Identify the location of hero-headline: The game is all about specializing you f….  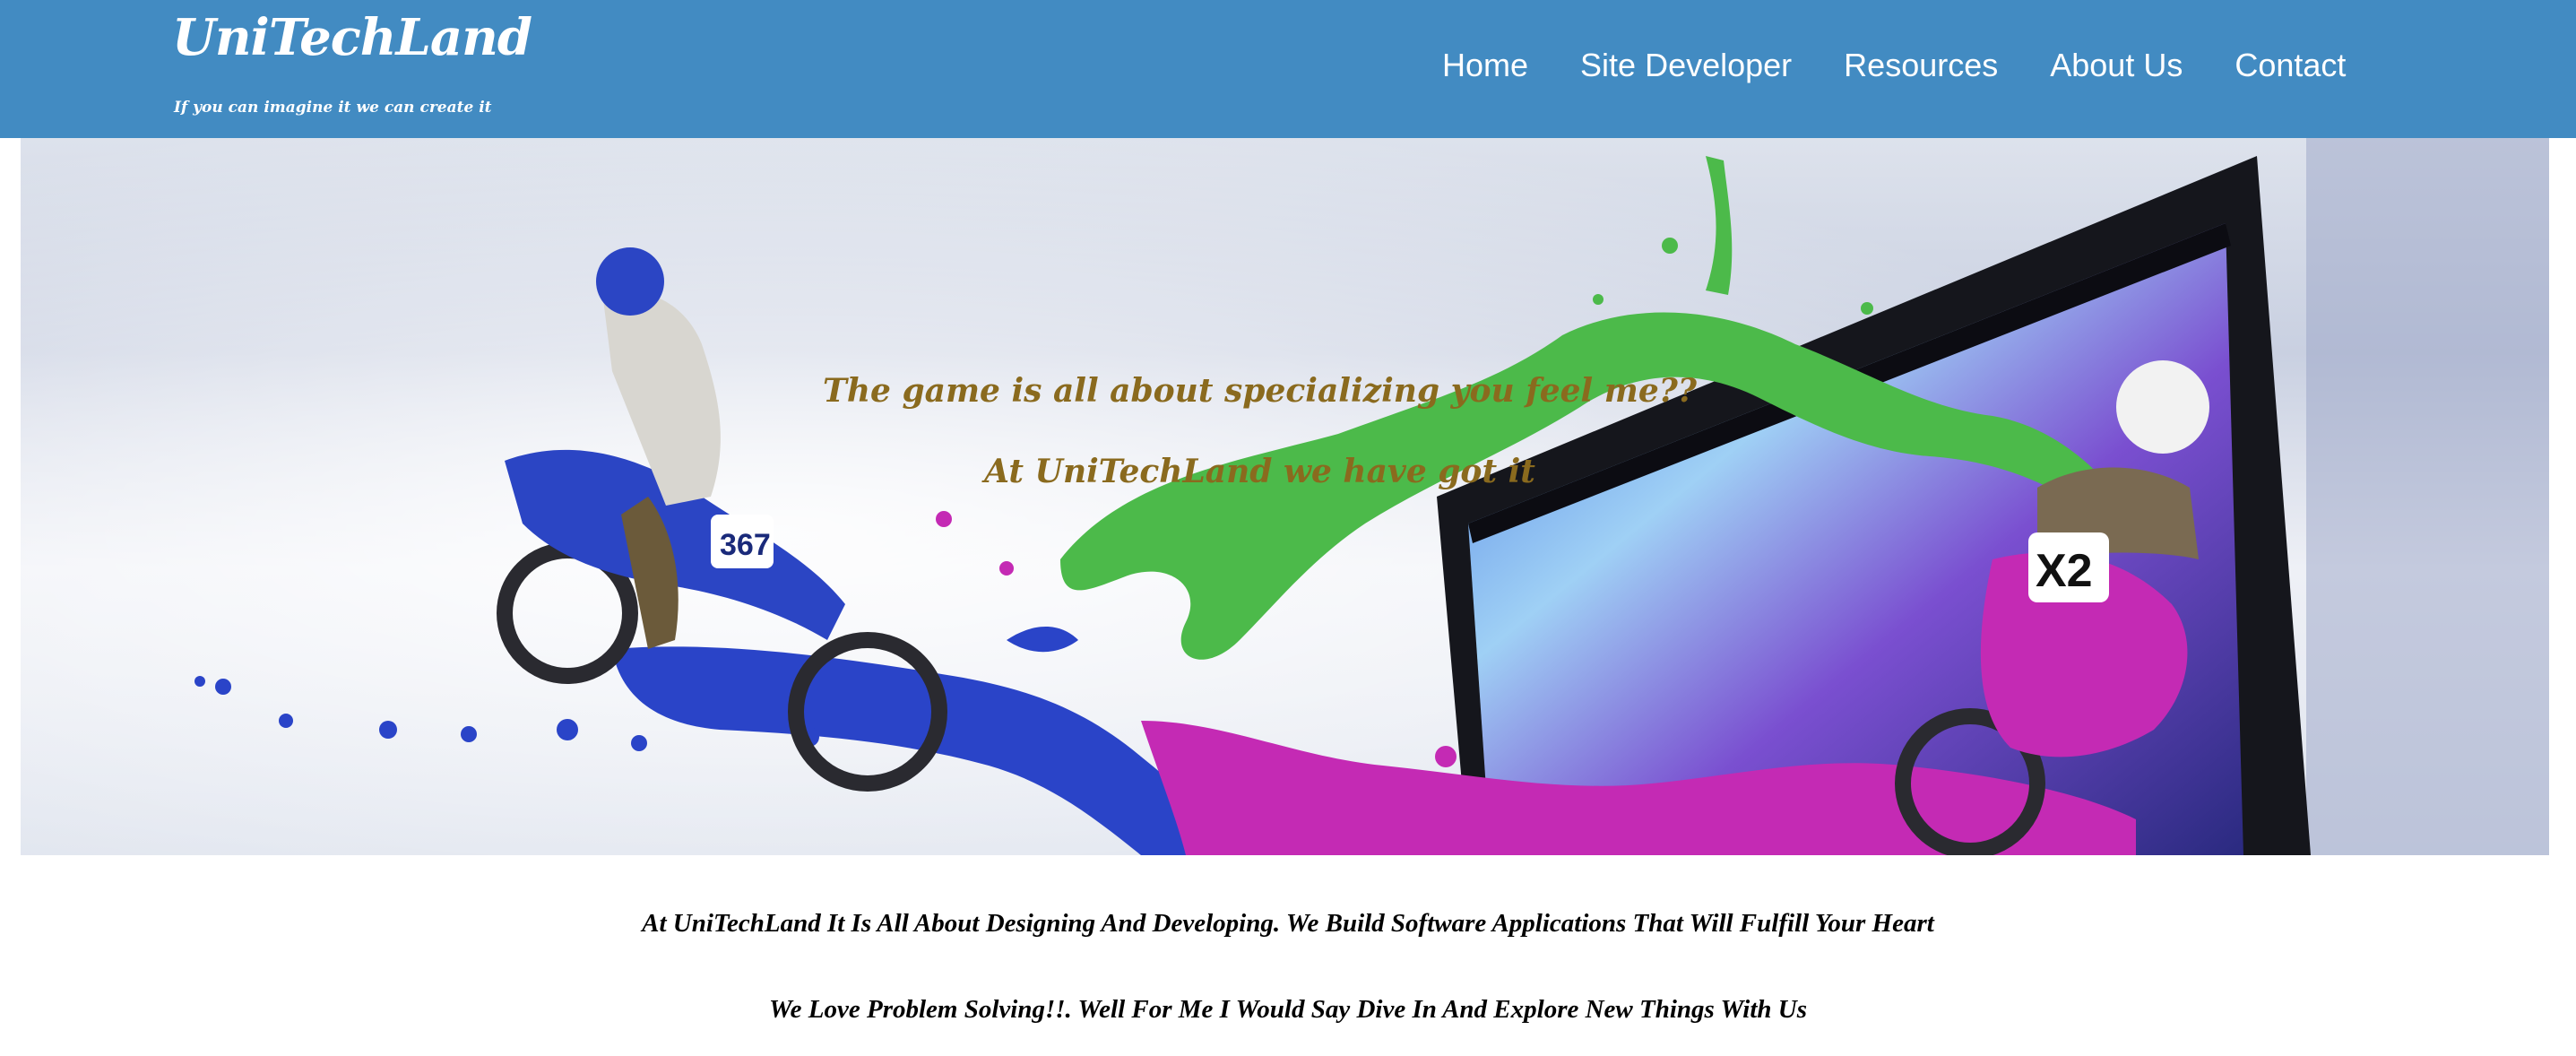
(1260, 391).